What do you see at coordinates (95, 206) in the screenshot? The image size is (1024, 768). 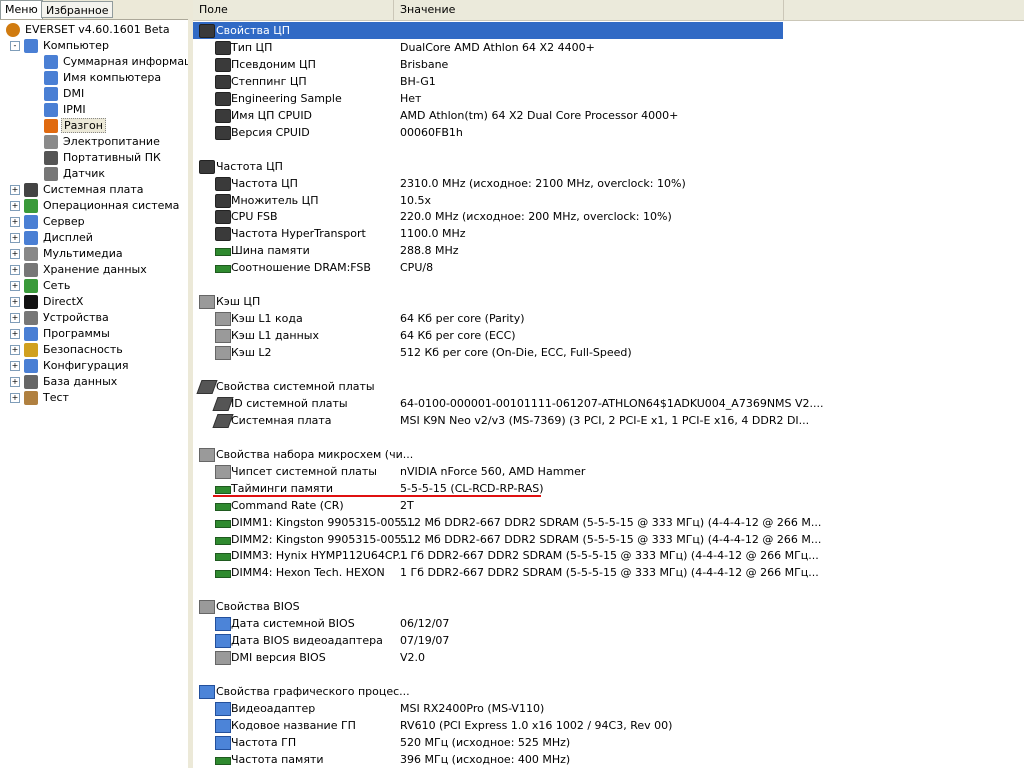 I see `tree-item: + Операционная система` at bounding box center [95, 206].